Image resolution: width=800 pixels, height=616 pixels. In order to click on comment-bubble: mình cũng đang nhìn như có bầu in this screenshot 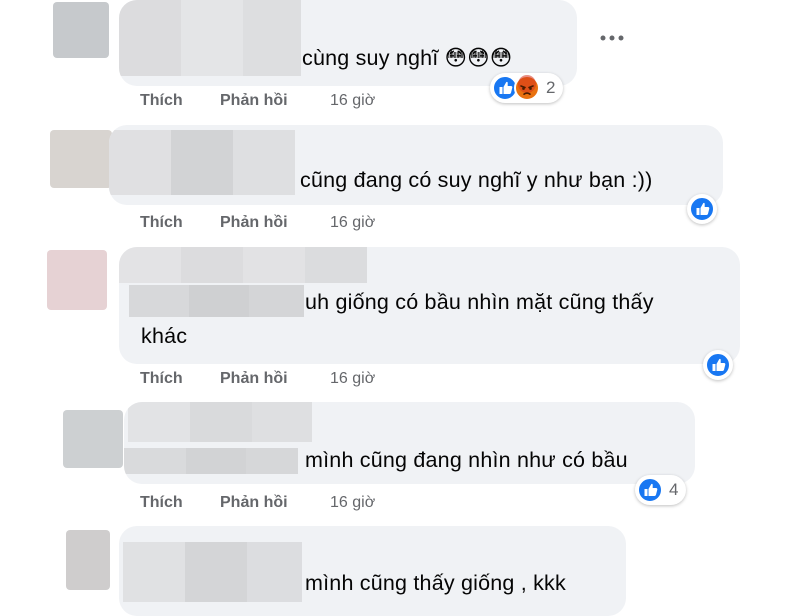, I will do `click(409, 443)`.